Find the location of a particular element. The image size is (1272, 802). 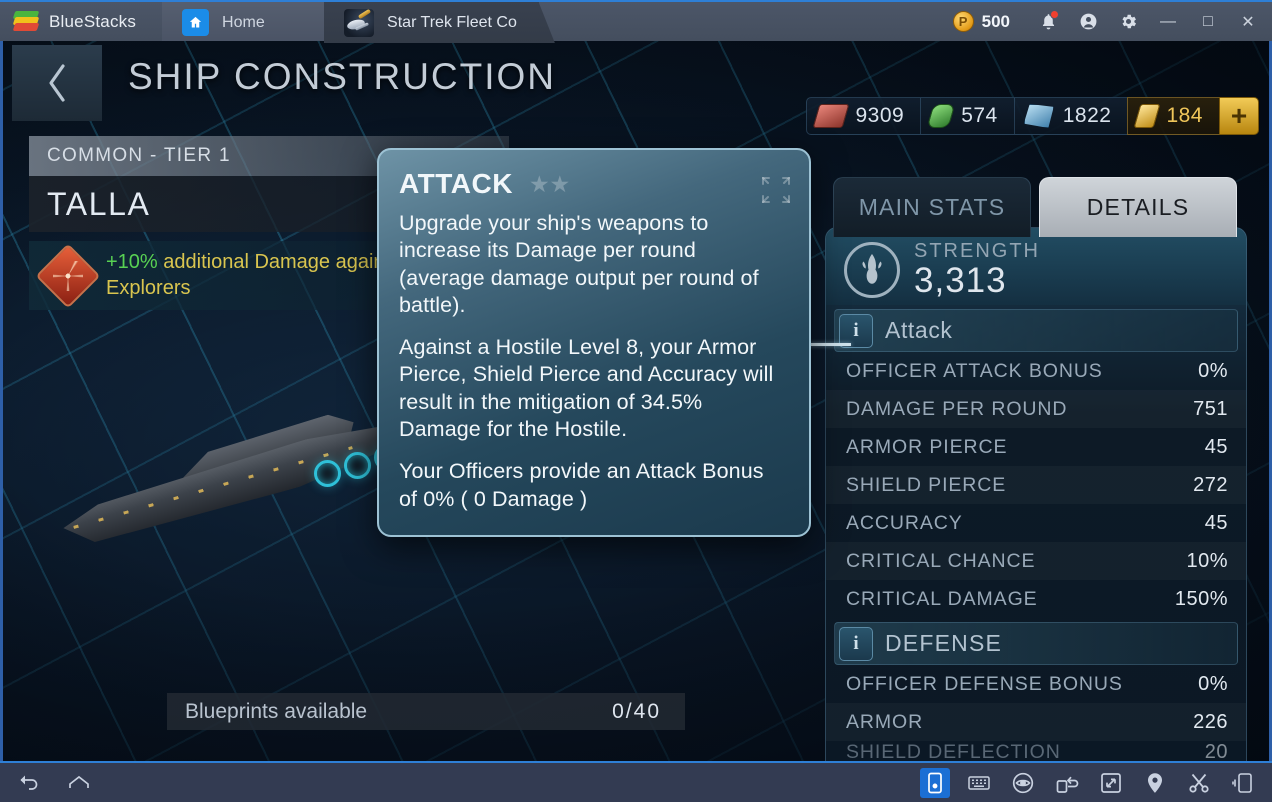

bluestacks-bottombar is located at coordinates (636, 781).